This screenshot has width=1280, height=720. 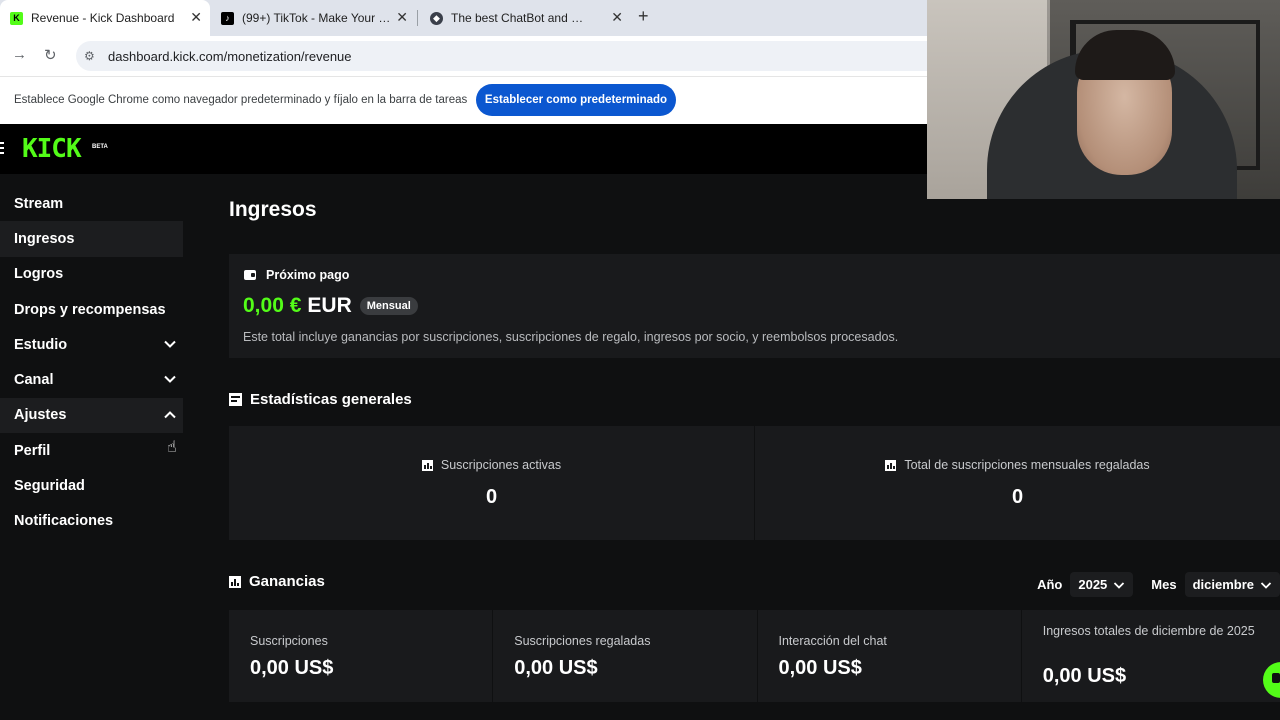 I want to click on sidebar-item-ingresos: Ingresos, so click(x=91, y=239).